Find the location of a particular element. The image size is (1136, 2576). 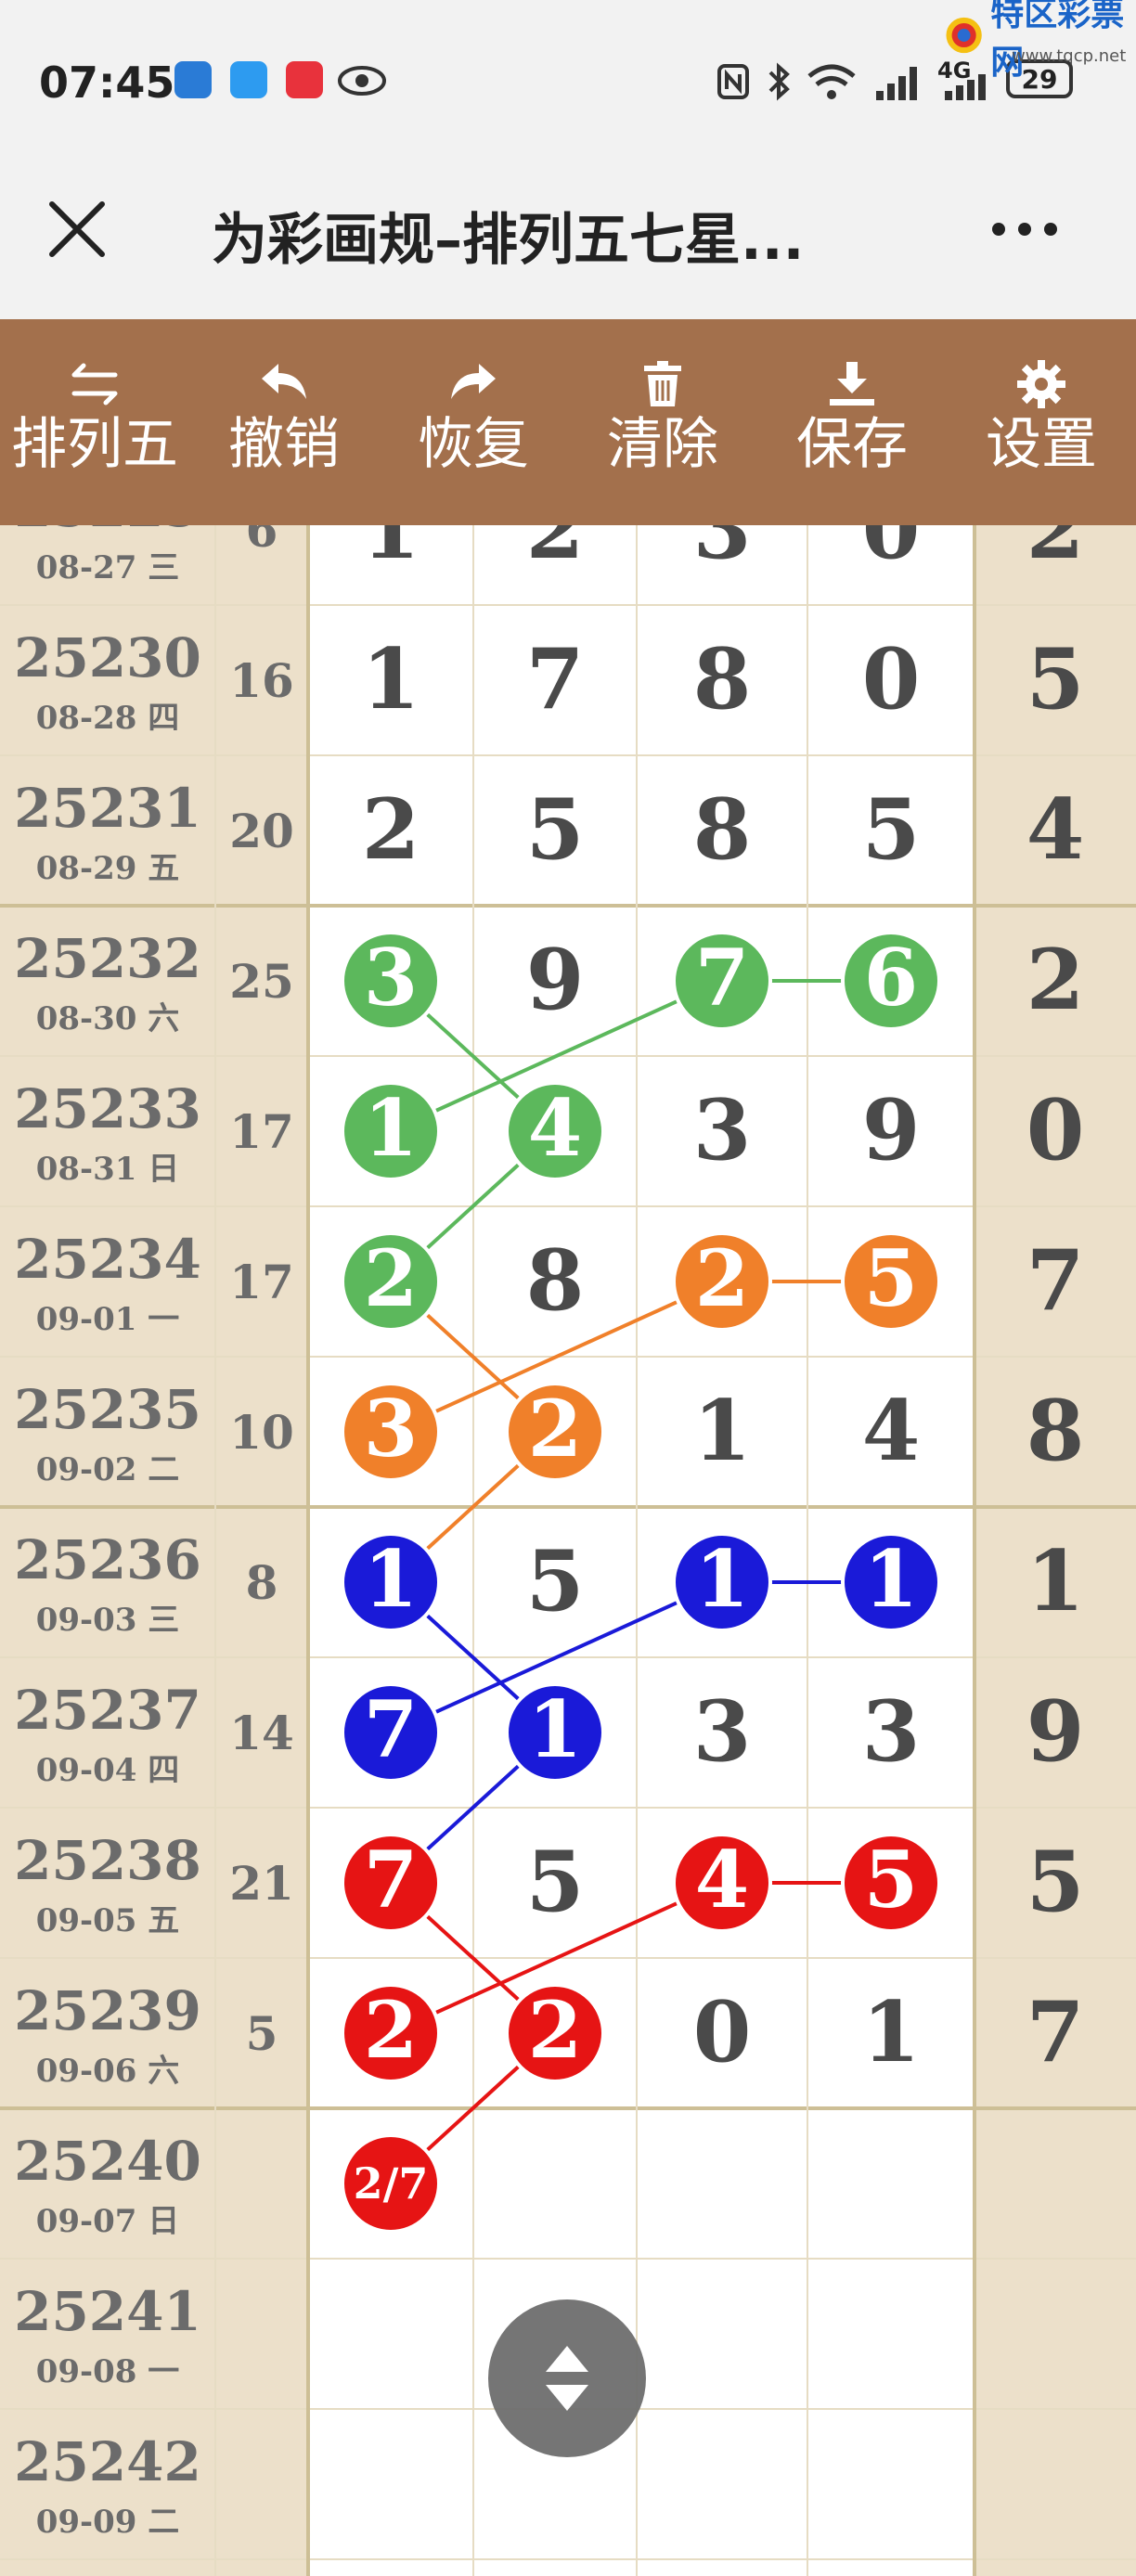

more-icon is located at coordinates (1025, 229).